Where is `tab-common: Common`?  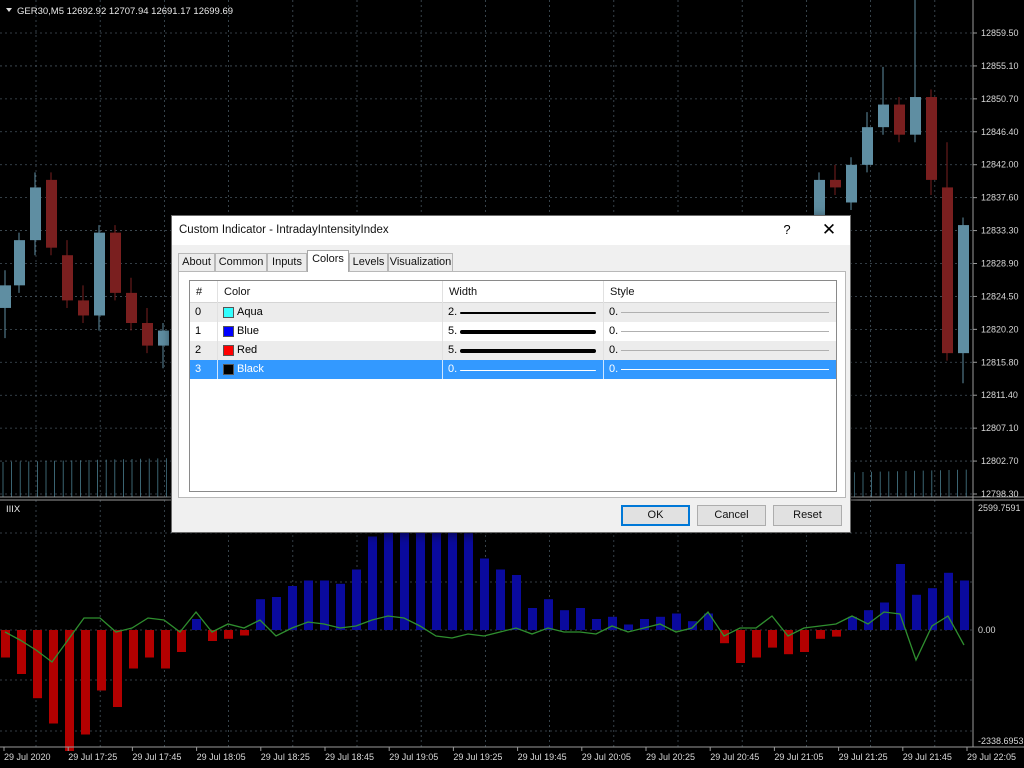 tab-common: Common is located at coordinates (241, 262).